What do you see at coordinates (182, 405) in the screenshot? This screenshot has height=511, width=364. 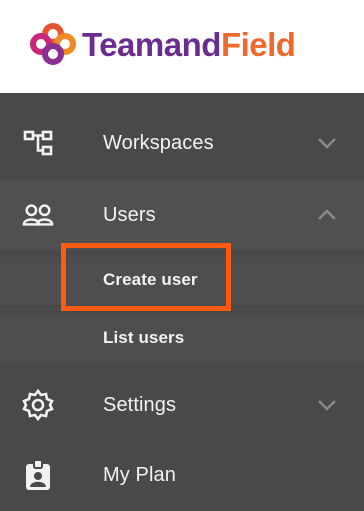 I see `sidebar-item-settings: Settings` at bounding box center [182, 405].